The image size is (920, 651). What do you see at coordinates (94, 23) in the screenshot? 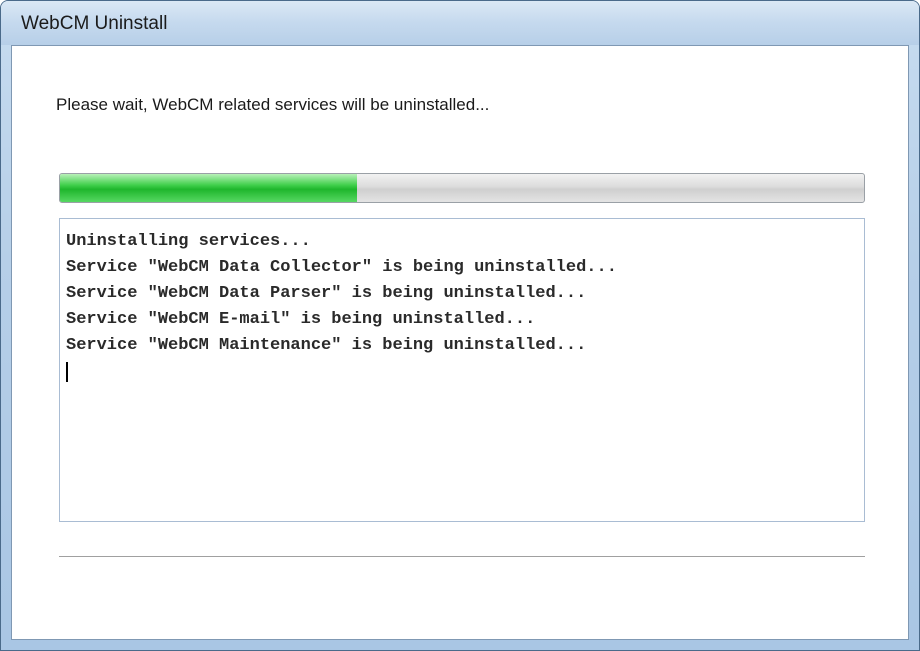
I see `window-title: WebCM Uninstall` at bounding box center [94, 23].